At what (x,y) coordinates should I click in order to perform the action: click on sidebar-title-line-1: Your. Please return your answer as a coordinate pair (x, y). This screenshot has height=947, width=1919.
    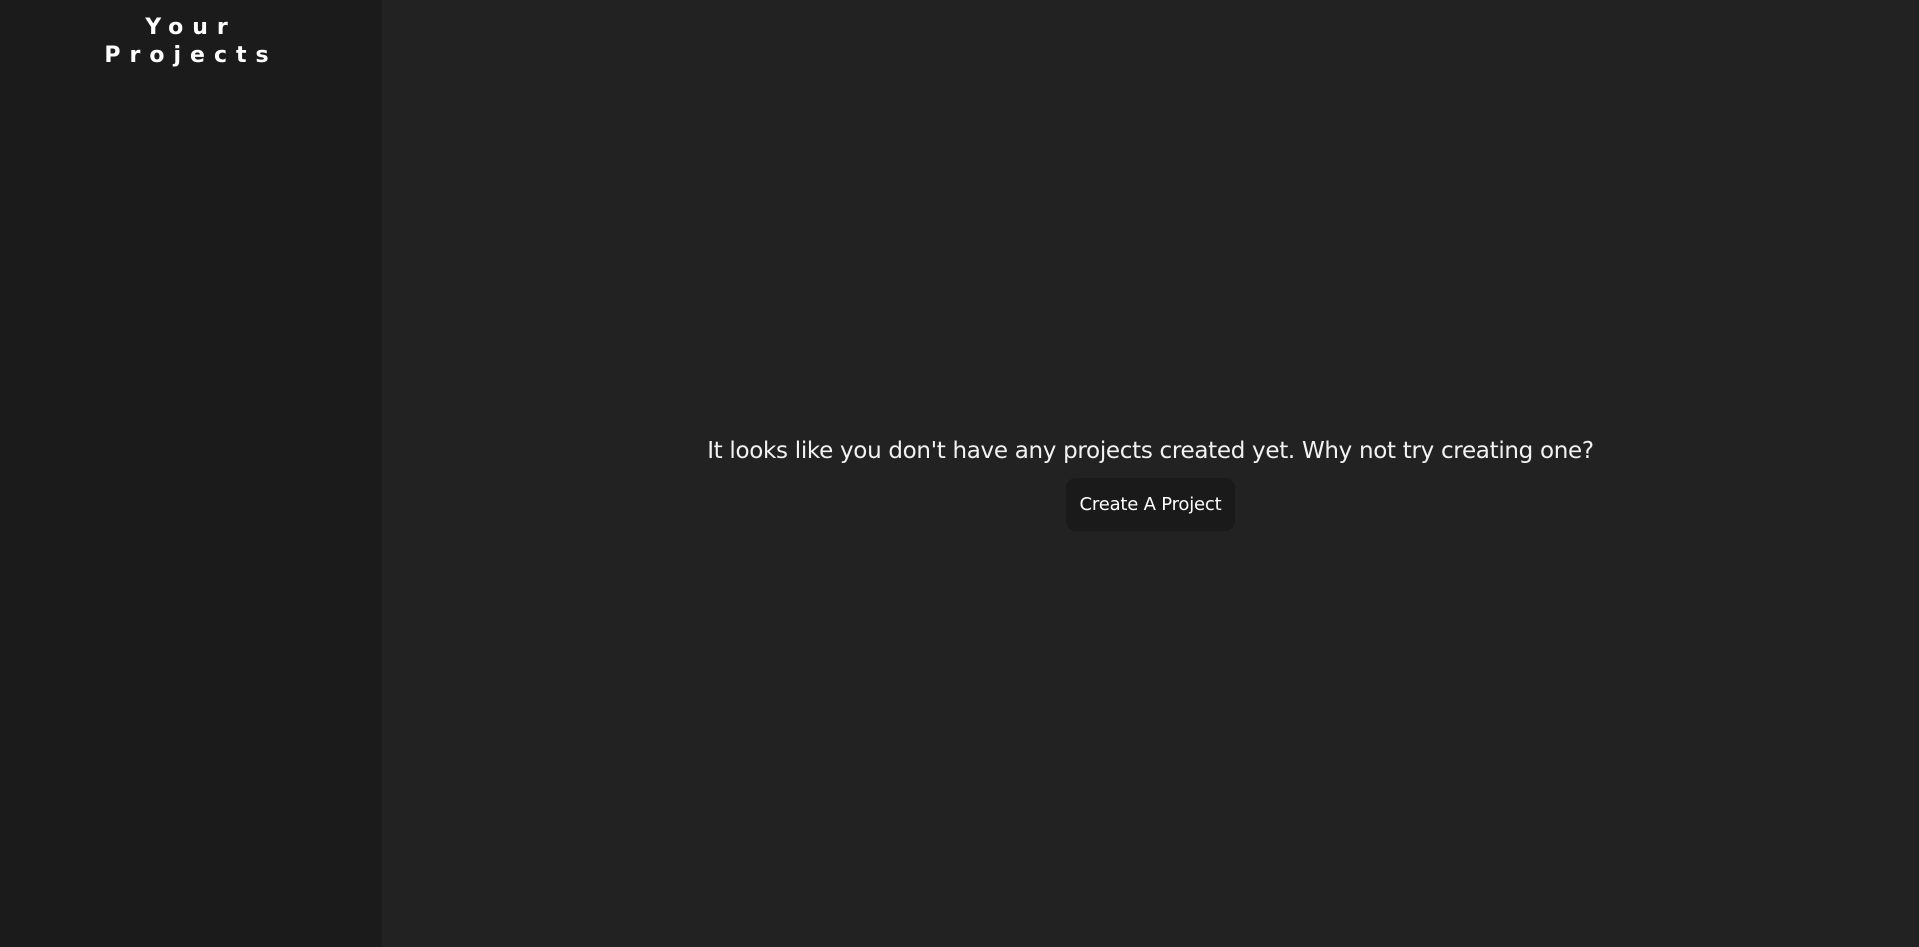
    Looking at the image, I should click on (191, 27).